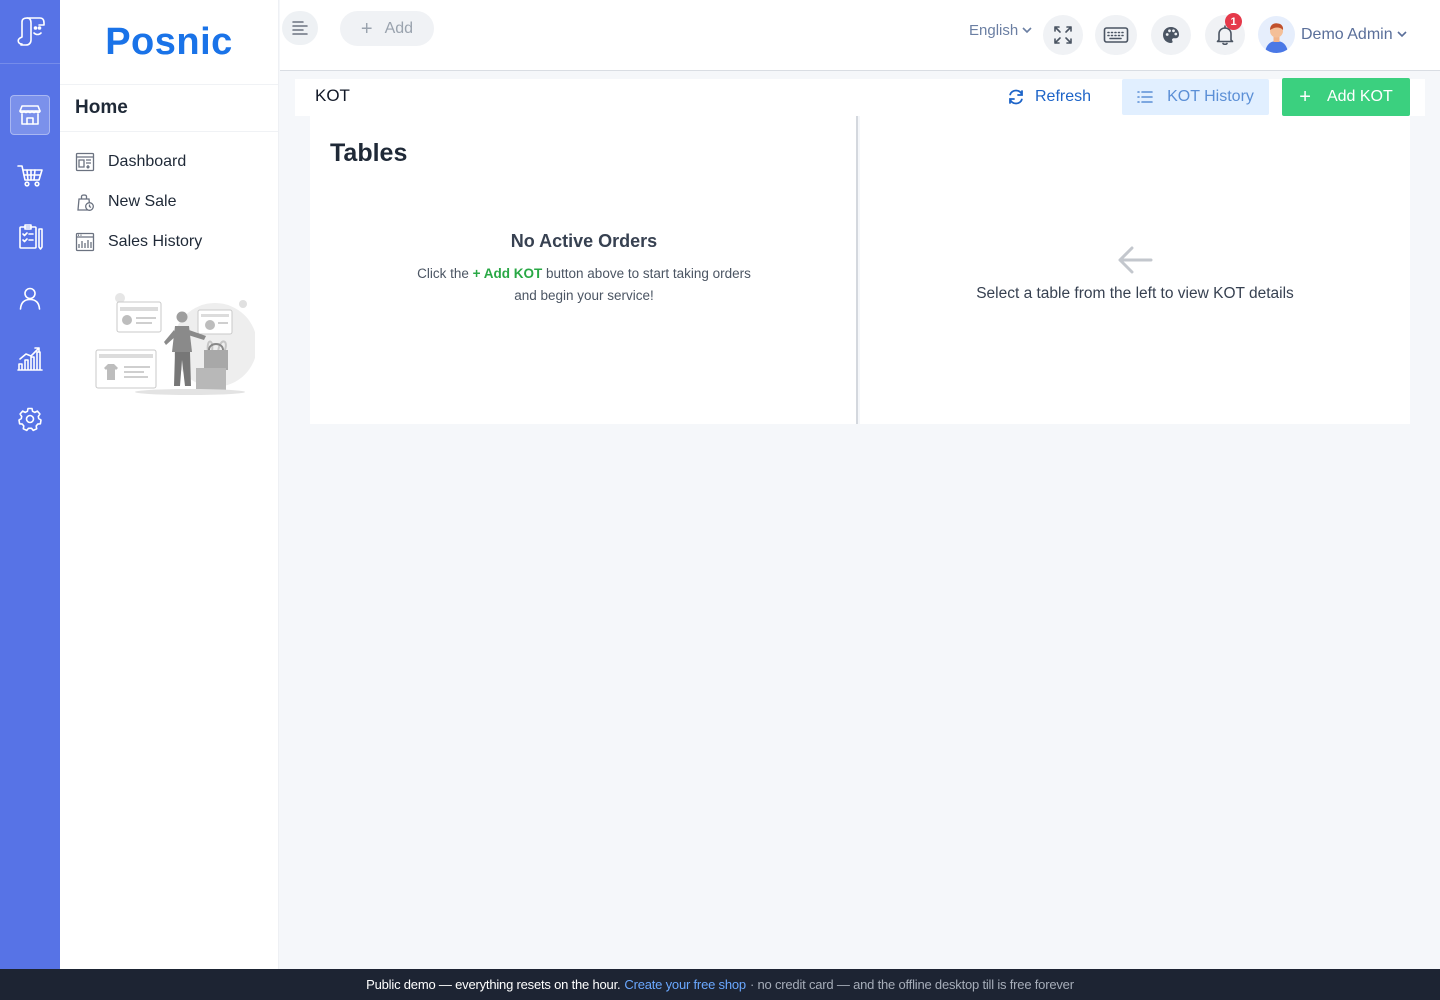 Image resolution: width=1440 pixels, height=1000 pixels. Describe the element at coordinates (1135, 260) in the screenshot. I see `arrow-left-icon` at that location.